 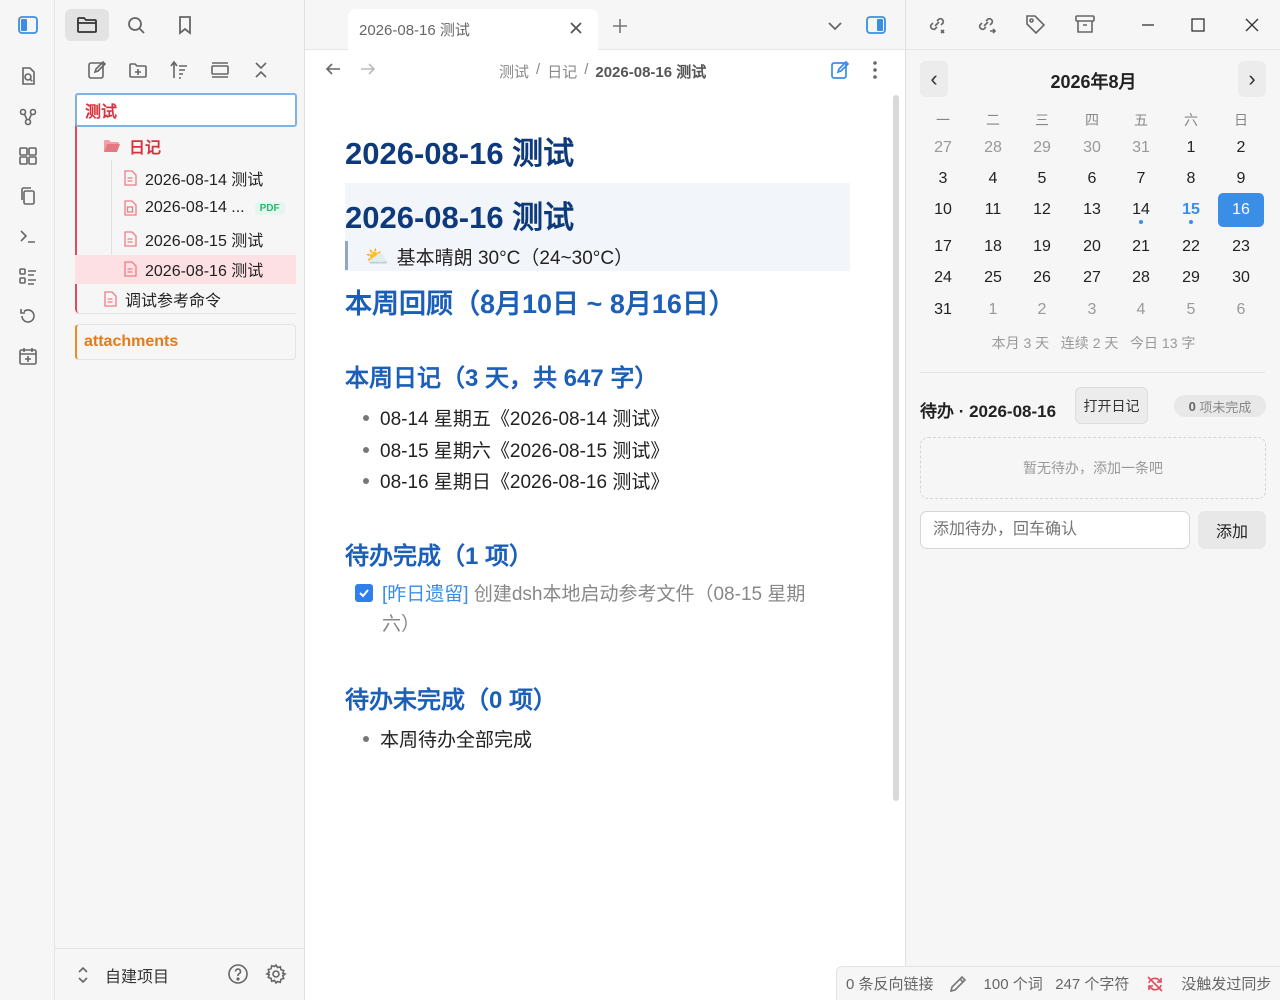 I want to click on calendar-day: 7, so click(x=1141, y=179).